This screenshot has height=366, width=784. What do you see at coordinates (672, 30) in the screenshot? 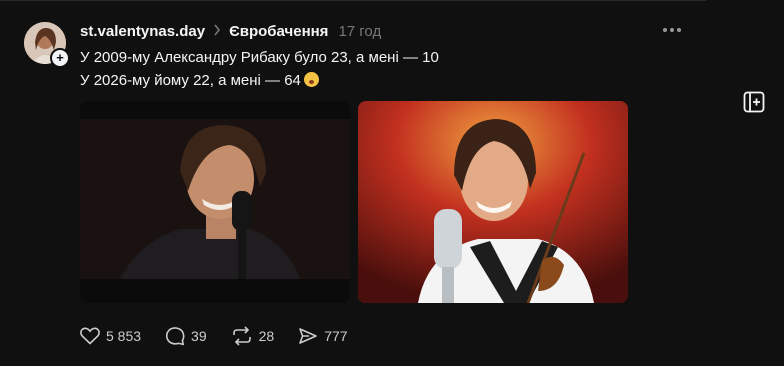
I see `more-options-icon` at bounding box center [672, 30].